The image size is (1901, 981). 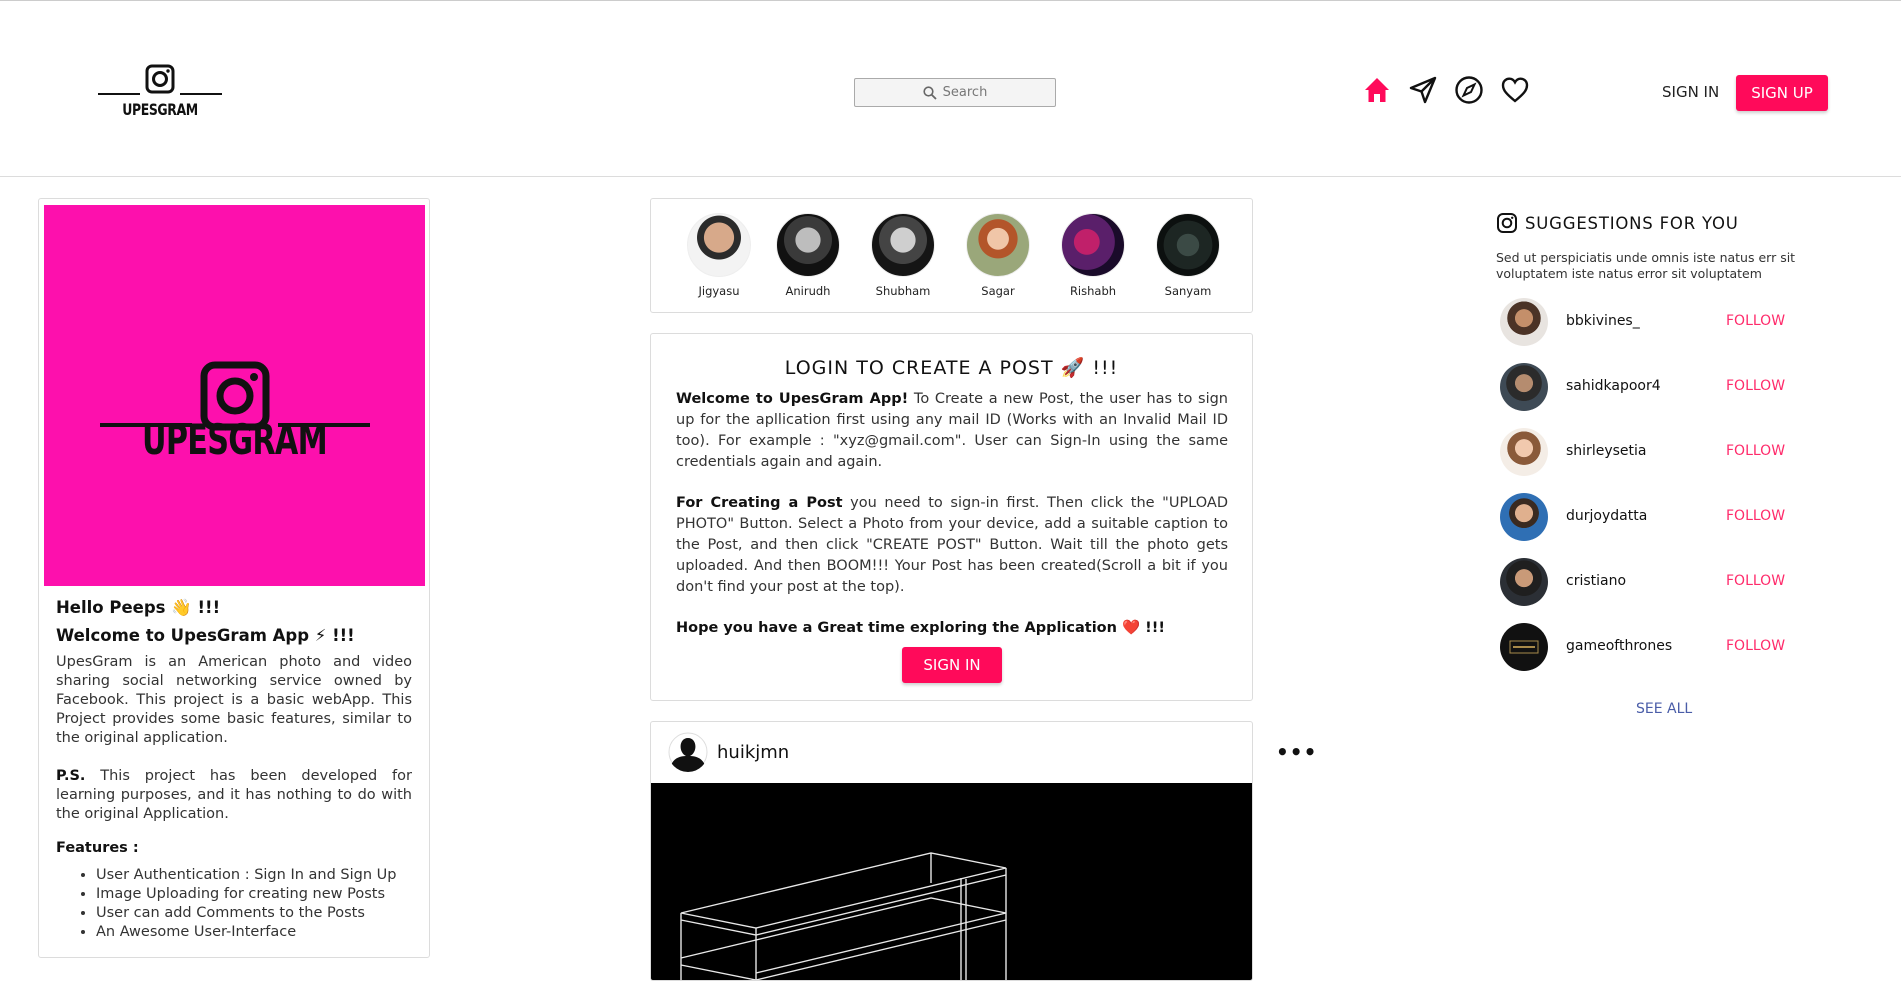 I want to click on login-p1-bold: Welcome to UpesGram App!, so click(x=792, y=399).